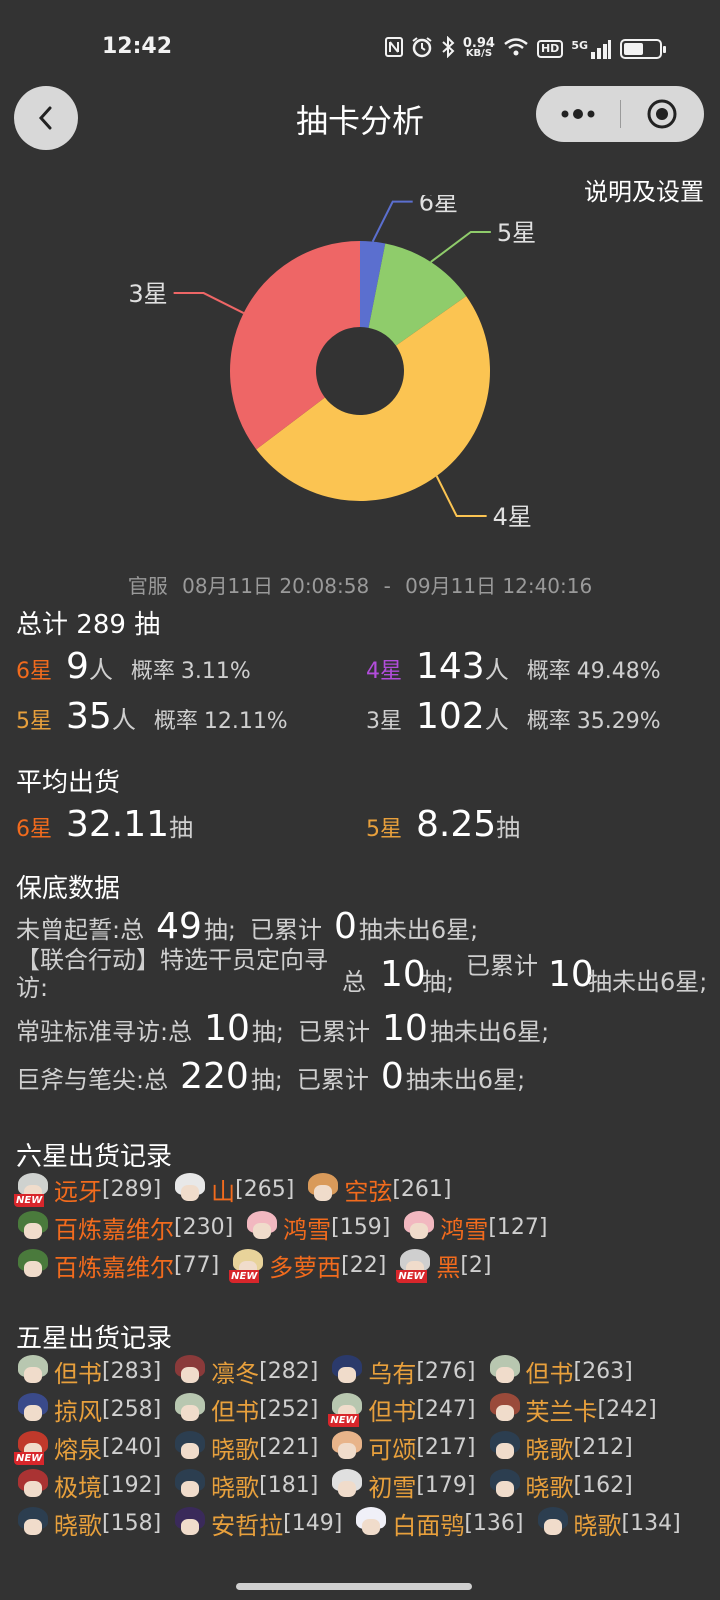 The image size is (720, 1600). What do you see at coordinates (197, 1265) in the screenshot?
I see `pull-number: [77]` at bounding box center [197, 1265].